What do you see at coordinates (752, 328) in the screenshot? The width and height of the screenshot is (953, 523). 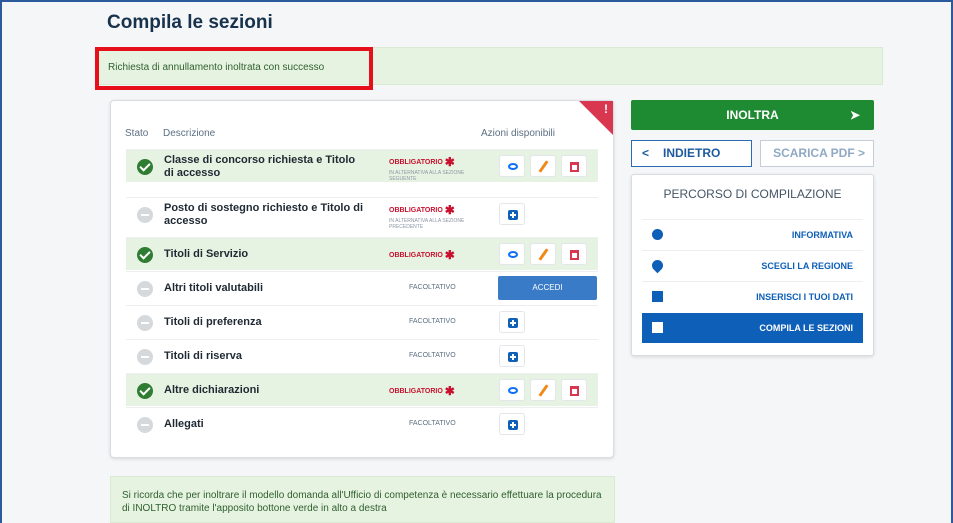 I see `percorso-item-sezioni: COMPILA LE SEZIONI` at bounding box center [752, 328].